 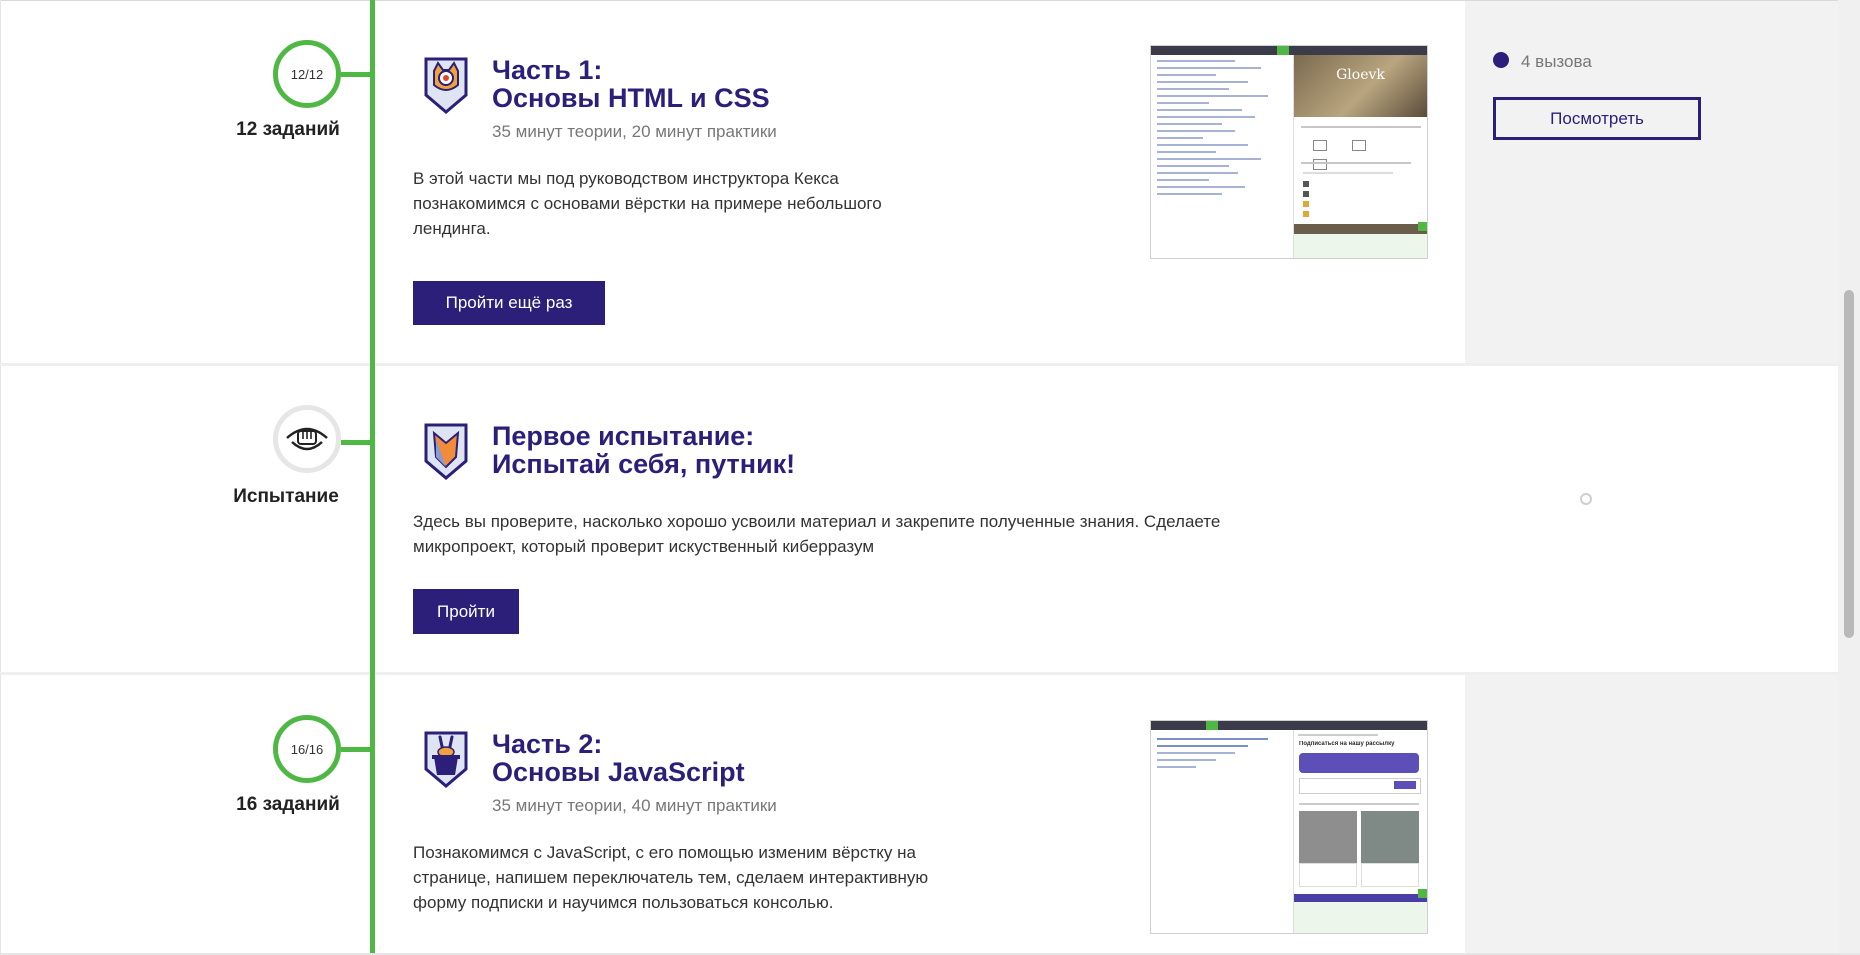 What do you see at coordinates (634, 805) in the screenshot?
I see `module-duration: 35 минут теории, 40 минут практики` at bounding box center [634, 805].